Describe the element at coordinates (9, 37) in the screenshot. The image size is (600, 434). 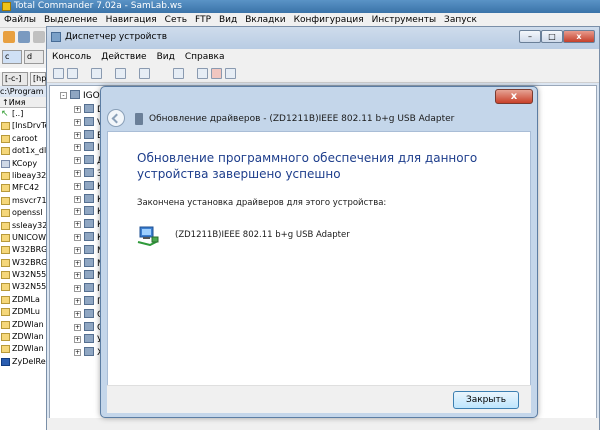
I see `refresh-icon` at that location.